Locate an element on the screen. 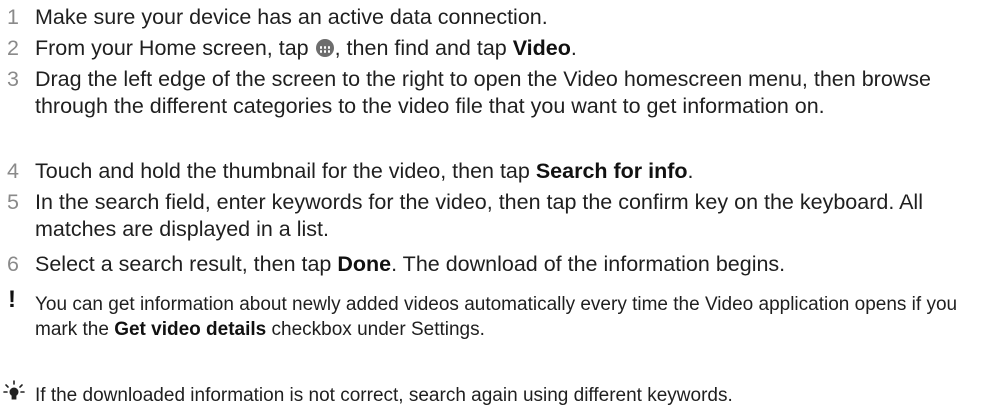 This screenshot has width=985, height=409. action-done: Done is located at coordinates (364, 264).